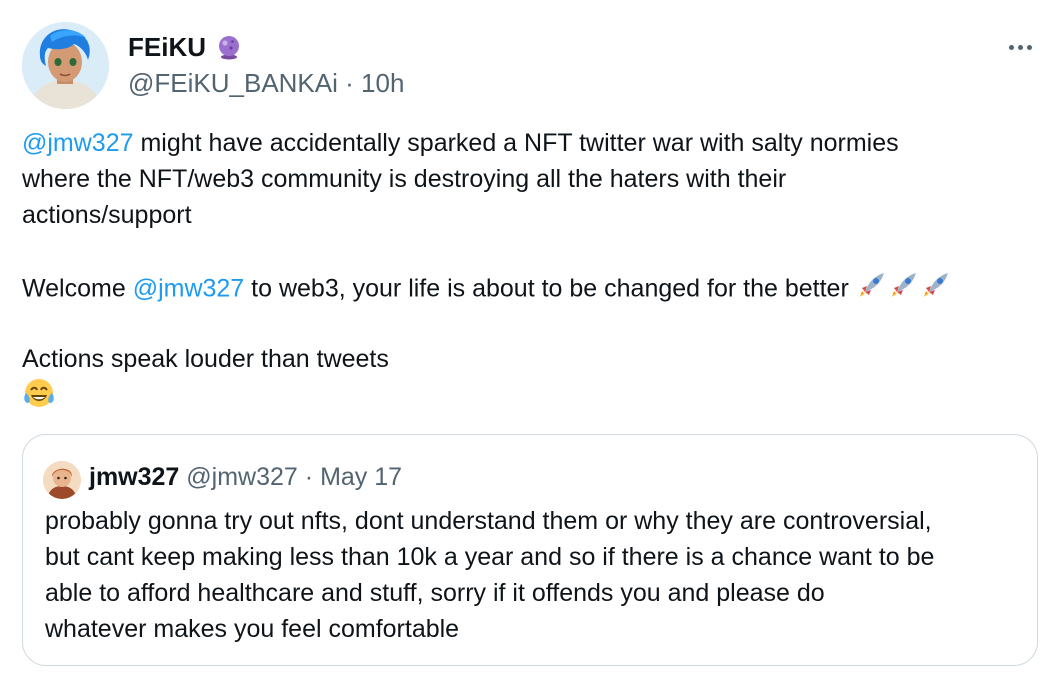 The image size is (1052, 684). I want to click on crystal-ball-icon, so click(229, 47).